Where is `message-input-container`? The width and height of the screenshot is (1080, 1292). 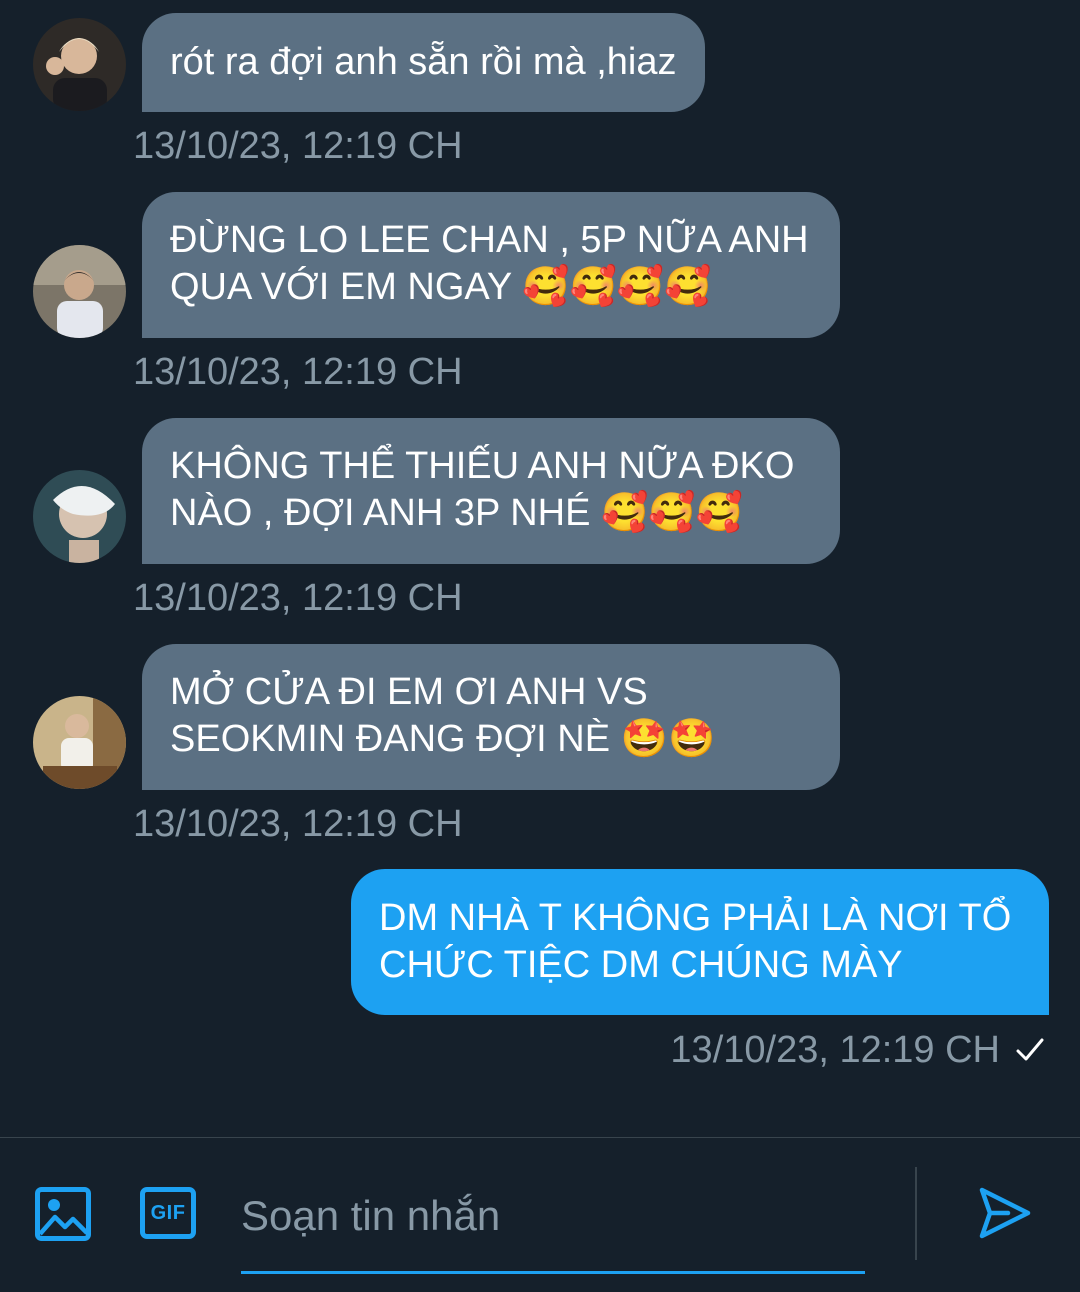 message-input-container is located at coordinates (553, 1222).